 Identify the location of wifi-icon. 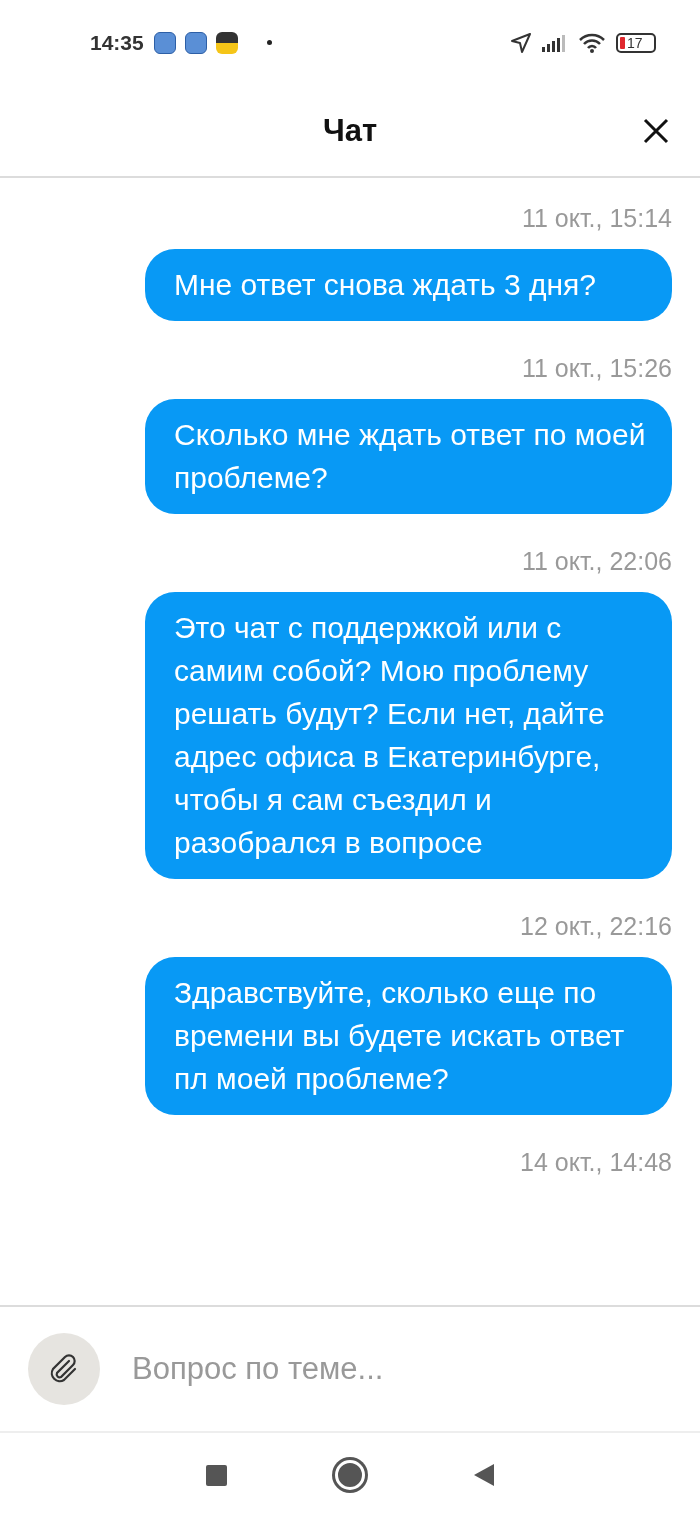
(592, 42).